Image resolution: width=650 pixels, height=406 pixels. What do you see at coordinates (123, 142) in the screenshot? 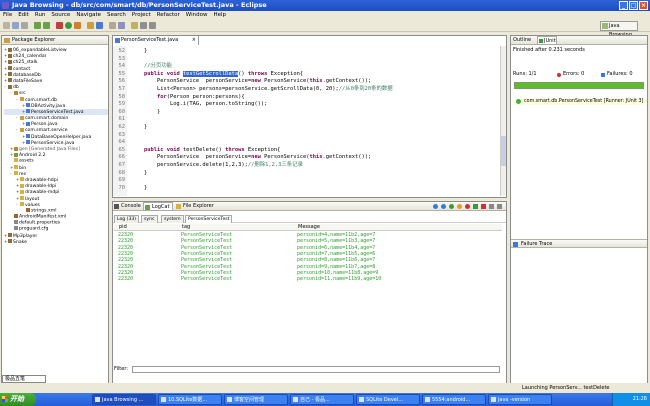
I see `code-line: 64` at bounding box center [123, 142].